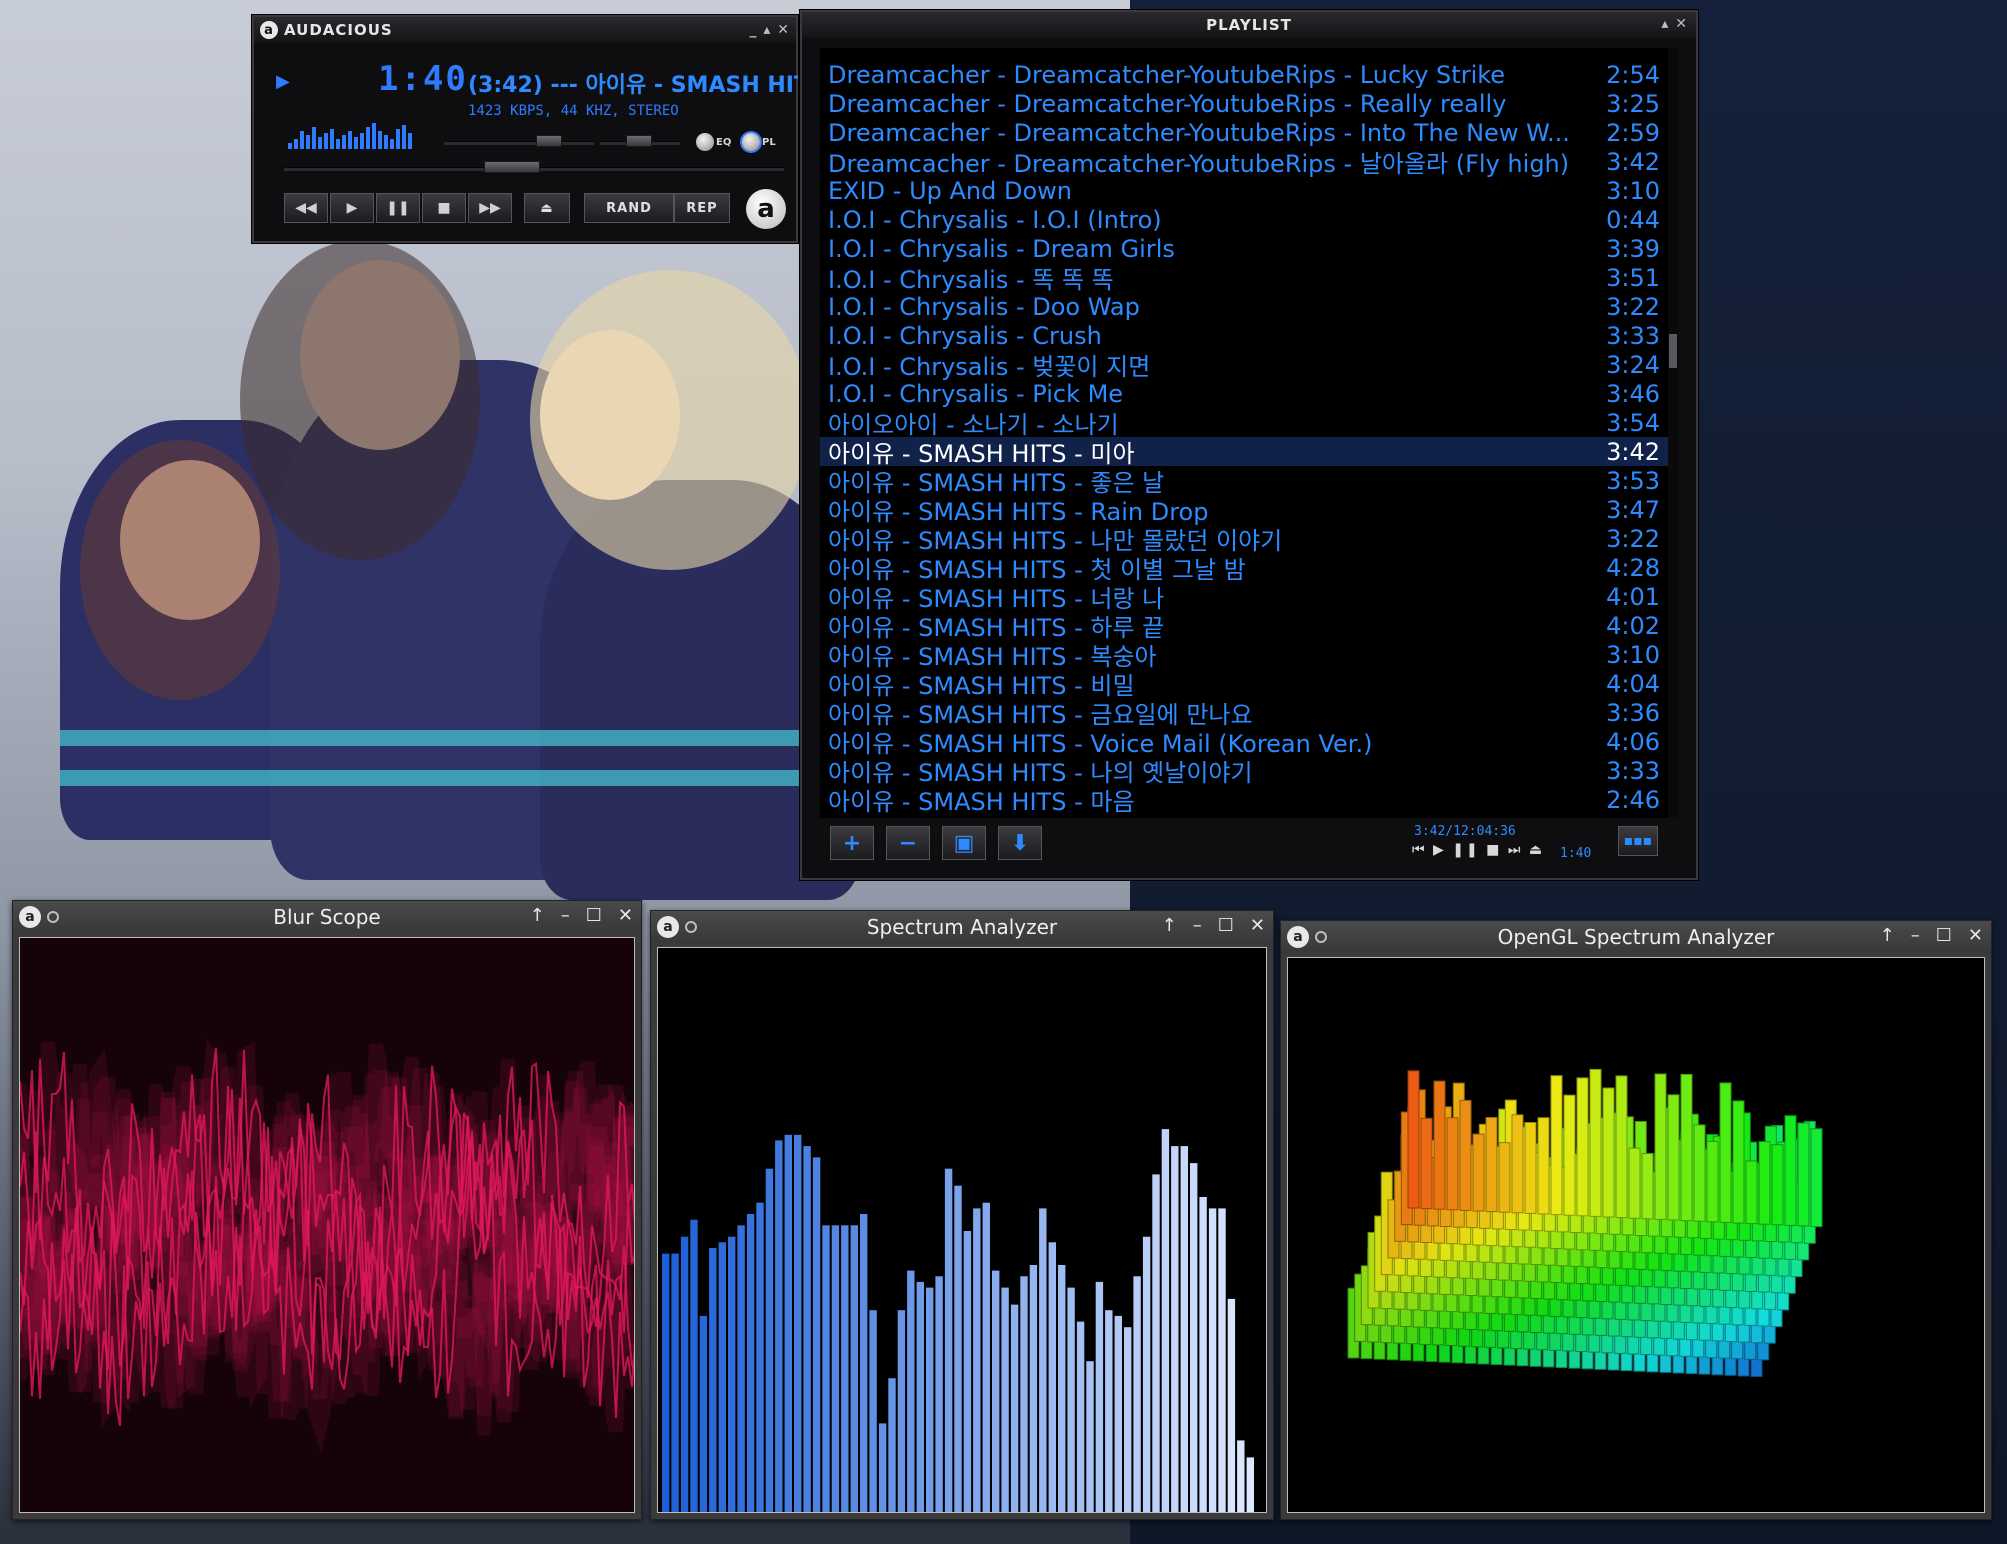 This screenshot has width=2007, height=1544. What do you see at coordinates (363, 133) in the screenshot?
I see `mini-visualizer` at bounding box center [363, 133].